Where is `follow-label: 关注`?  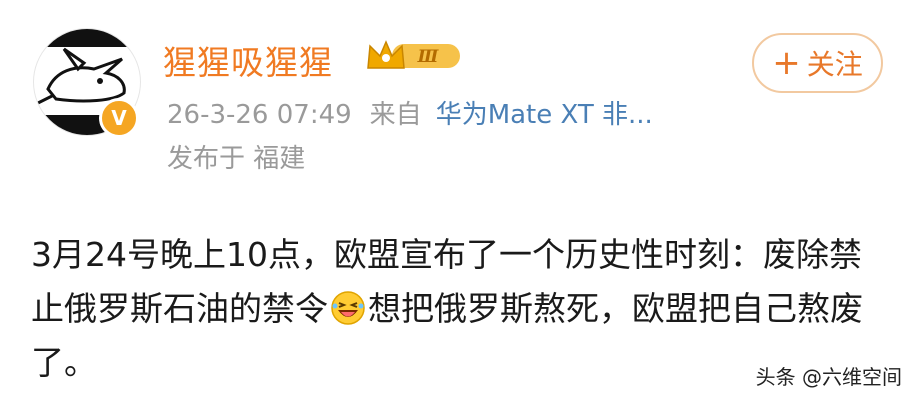 follow-label: 关注 is located at coordinates (834, 64).